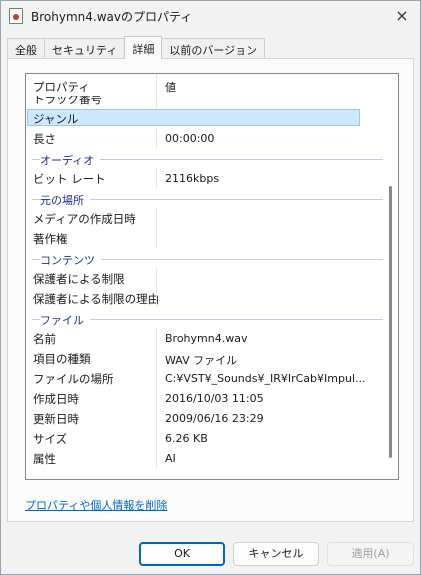 The width and height of the screenshot is (421, 575). Describe the element at coordinates (44, 139) in the screenshot. I see `property-name: 長さ` at that location.